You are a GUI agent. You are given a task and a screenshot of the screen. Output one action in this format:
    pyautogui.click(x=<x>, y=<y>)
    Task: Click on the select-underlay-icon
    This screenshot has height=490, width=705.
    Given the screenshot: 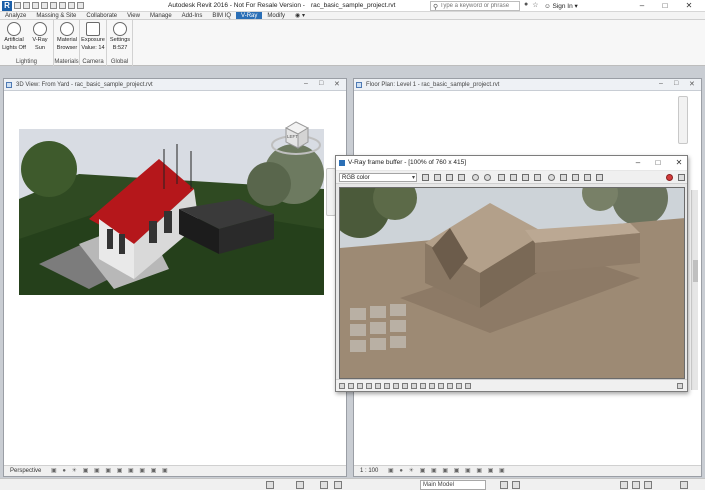 What is the action you would take?
    pyautogui.click(x=516, y=485)
    